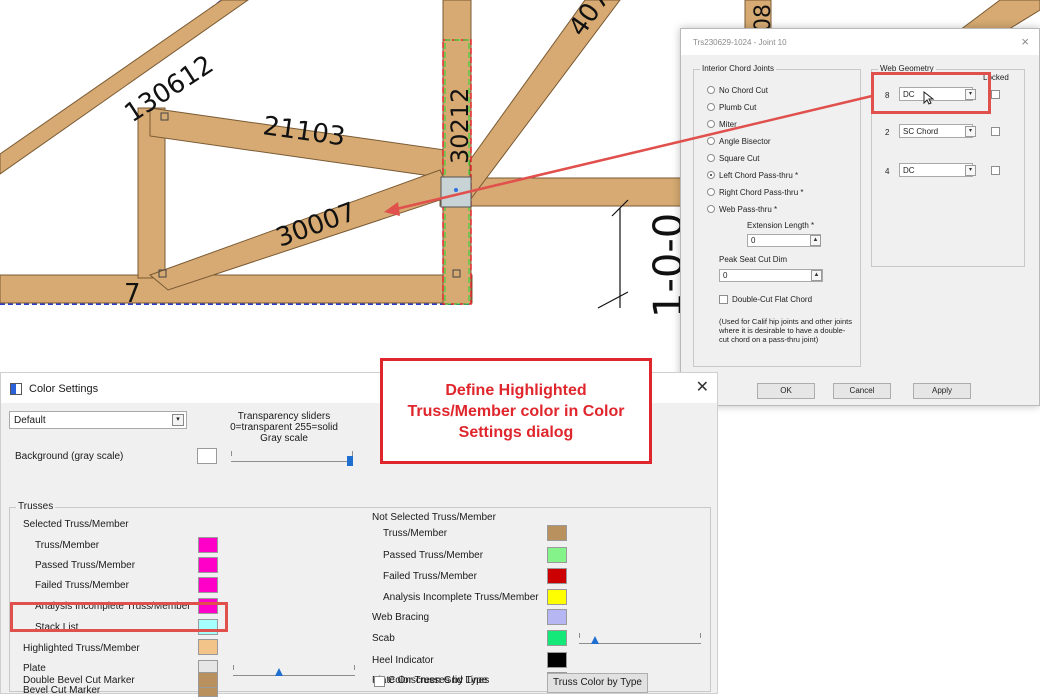 Image resolution: width=1040 pixels, height=697 pixels. I want to click on selected-truss-member-label: Truss/Member, so click(67, 545).